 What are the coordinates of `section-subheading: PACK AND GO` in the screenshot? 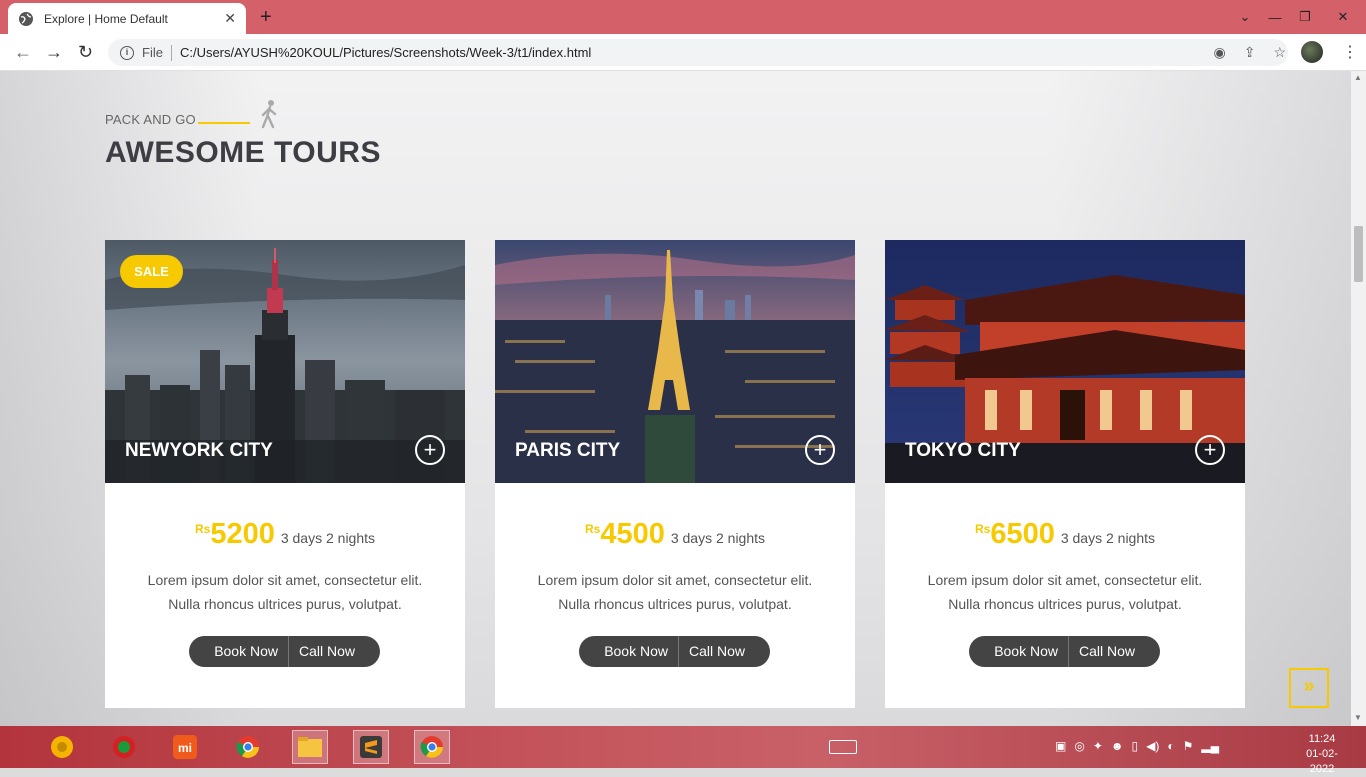 It's located at (150, 119).